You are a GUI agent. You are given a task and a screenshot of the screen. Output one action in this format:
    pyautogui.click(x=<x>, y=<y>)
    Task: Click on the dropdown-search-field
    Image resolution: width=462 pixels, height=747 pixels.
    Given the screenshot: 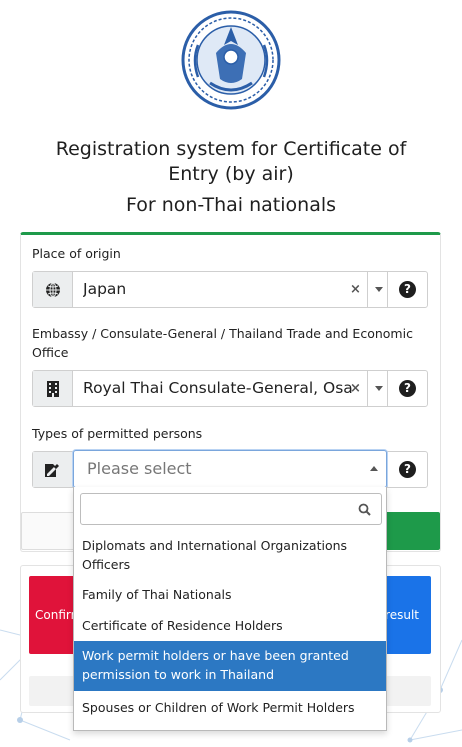 What is the action you would take?
    pyautogui.click(x=231, y=509)
    